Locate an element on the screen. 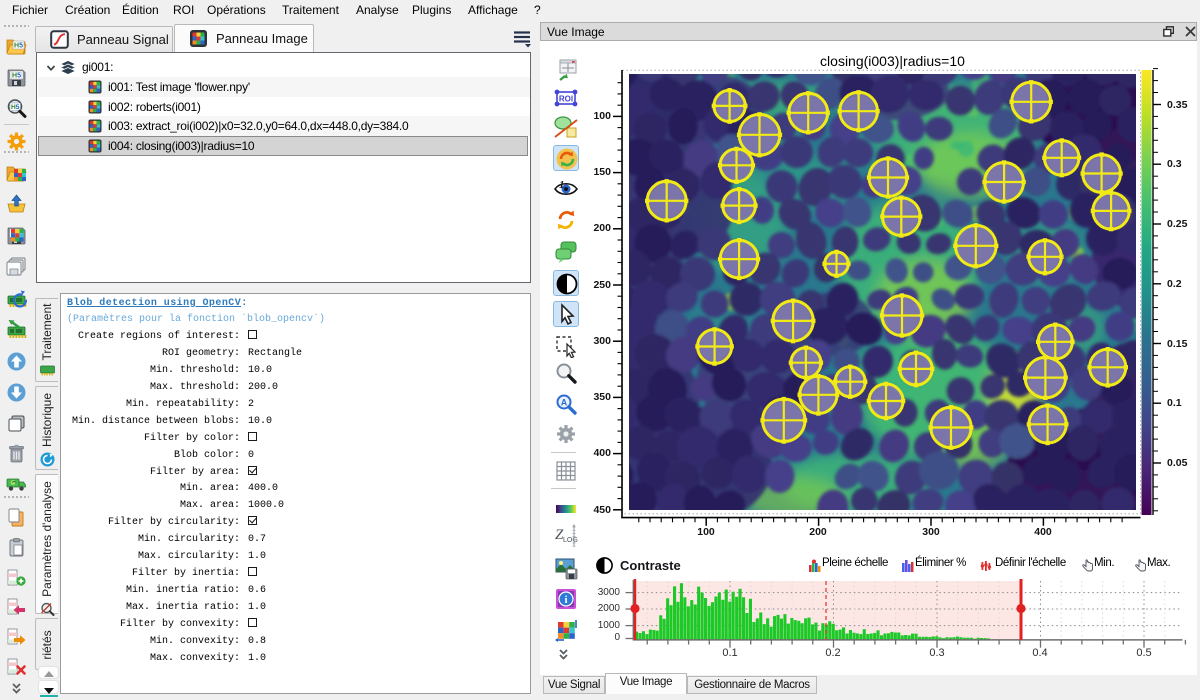  svg-text: LOG is located at coordinates (570, 540).